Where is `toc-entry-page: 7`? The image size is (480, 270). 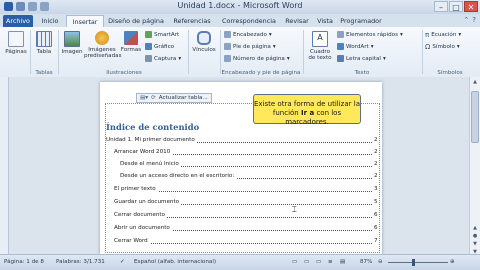
toc-entry-page: 7 is located at coordinates (375, 241).